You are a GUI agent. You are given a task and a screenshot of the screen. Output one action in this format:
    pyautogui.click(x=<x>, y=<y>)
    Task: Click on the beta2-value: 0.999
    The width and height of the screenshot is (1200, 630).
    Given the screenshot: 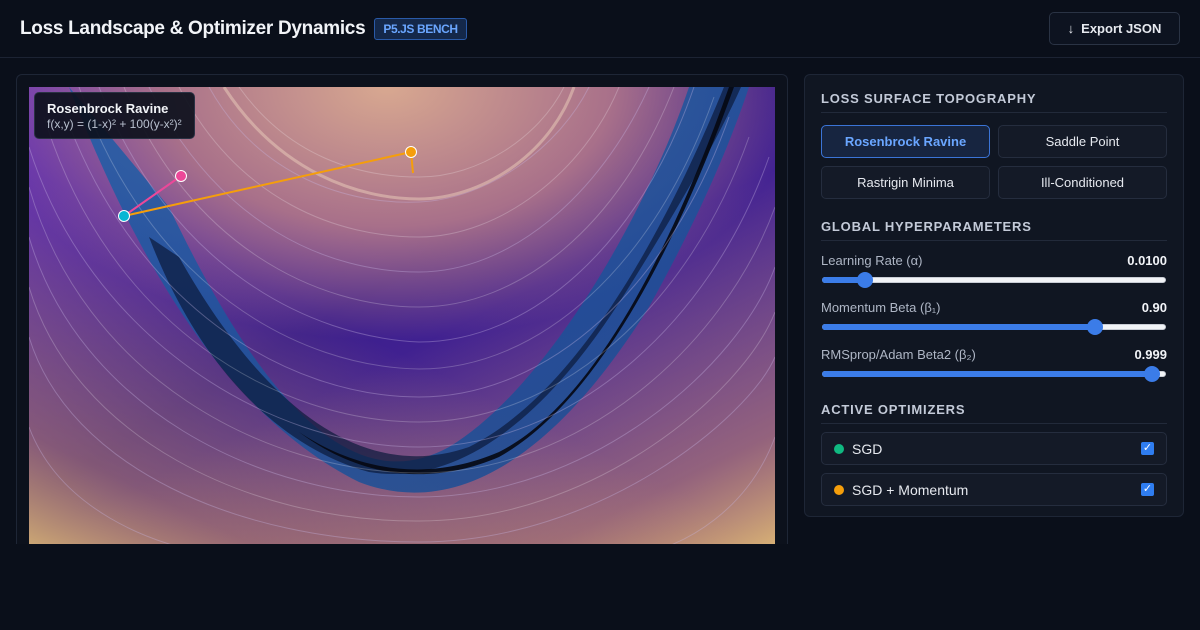 What is the action you would take?
    pyautogui.click(x=1150, y=354)
    